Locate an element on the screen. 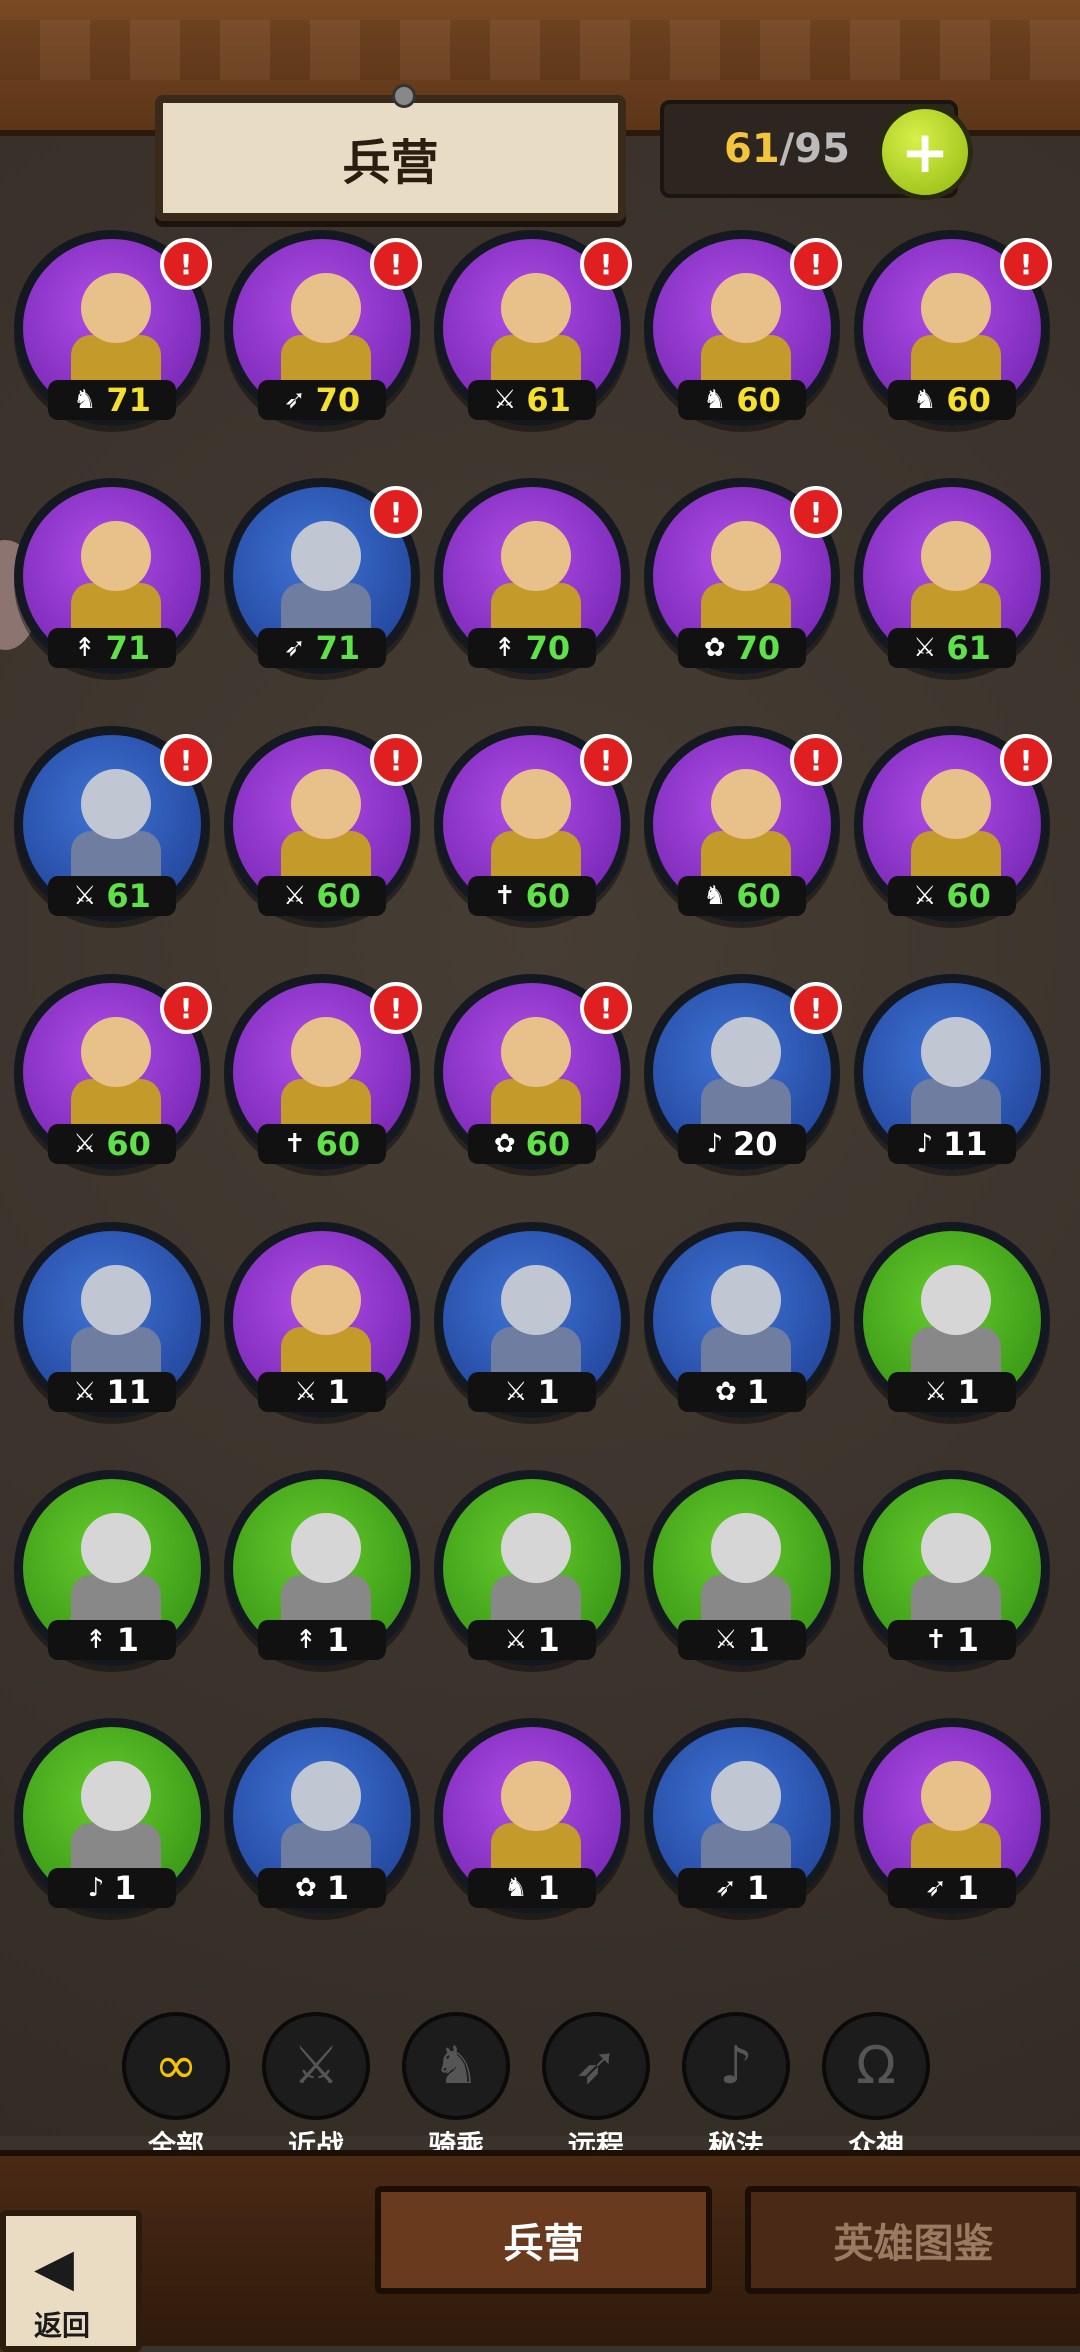 This screenshot has height=2352, width=1080. unit-level-bar: ♞ 71 is located at coordinates (112, 400).